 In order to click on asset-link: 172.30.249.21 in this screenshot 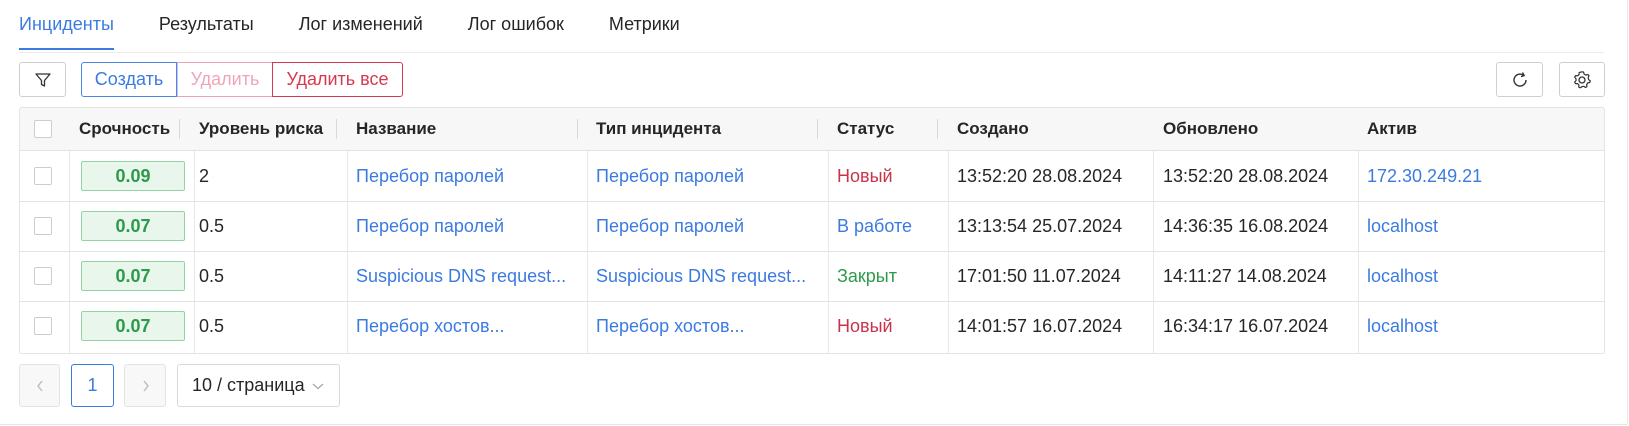, I will do `click(1424, 176)`.